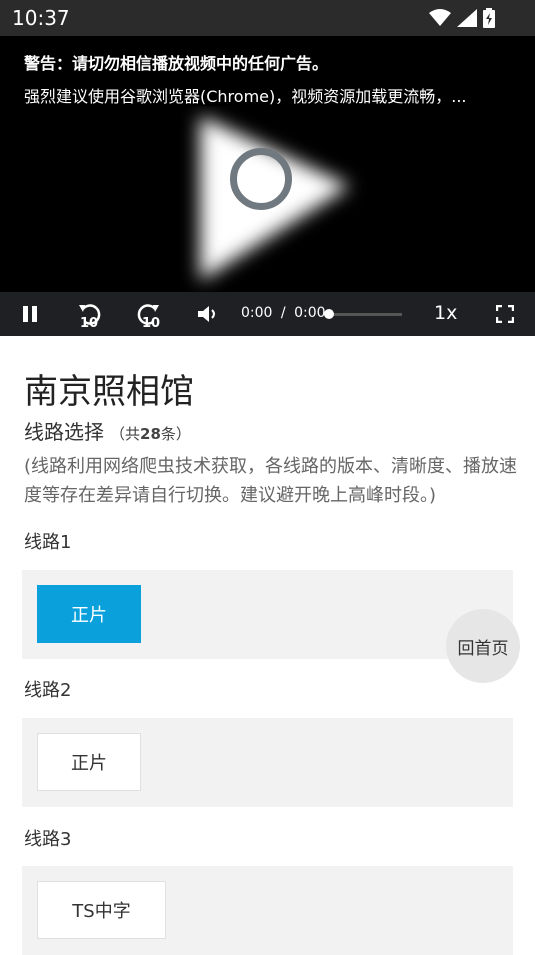 Image resolution: width=535 pixels, height=955 pixels. What do you see at coordinates (48, 542) in the screenshot?
I see `route-label-1: 线路1` at bounding box center [48, 542].